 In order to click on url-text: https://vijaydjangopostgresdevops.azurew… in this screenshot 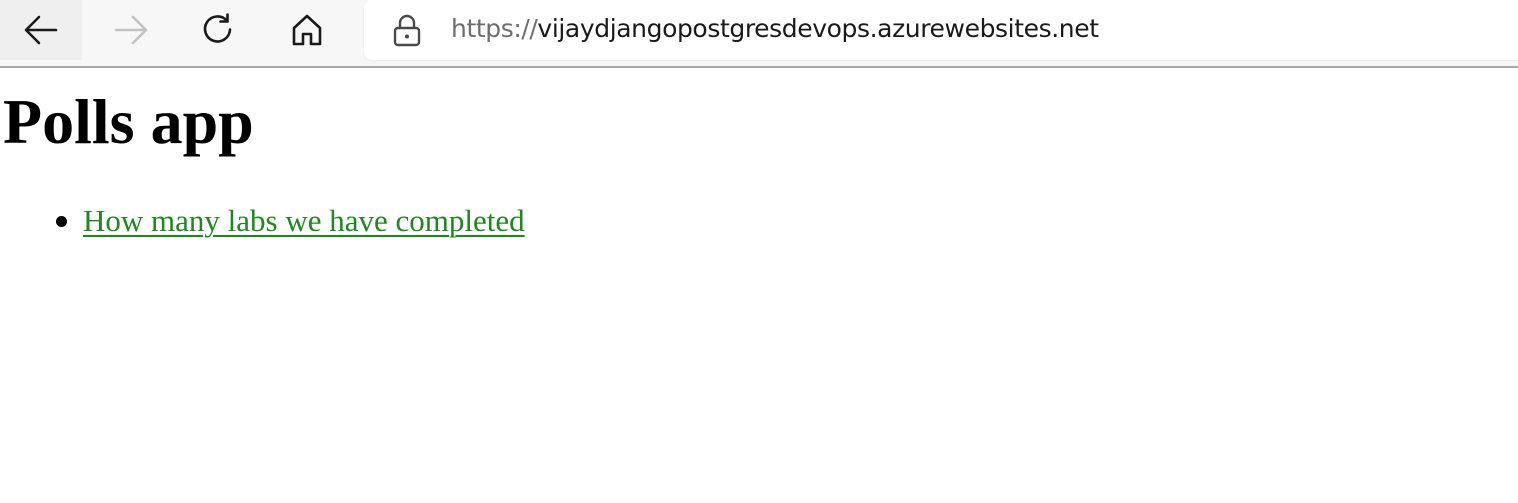, I will do `click(775, 29)`.